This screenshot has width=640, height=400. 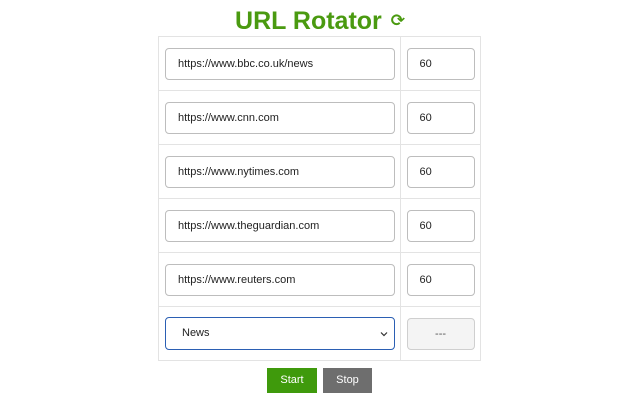 I want to click on chevron-down-icon, so click(x=384, y=334).